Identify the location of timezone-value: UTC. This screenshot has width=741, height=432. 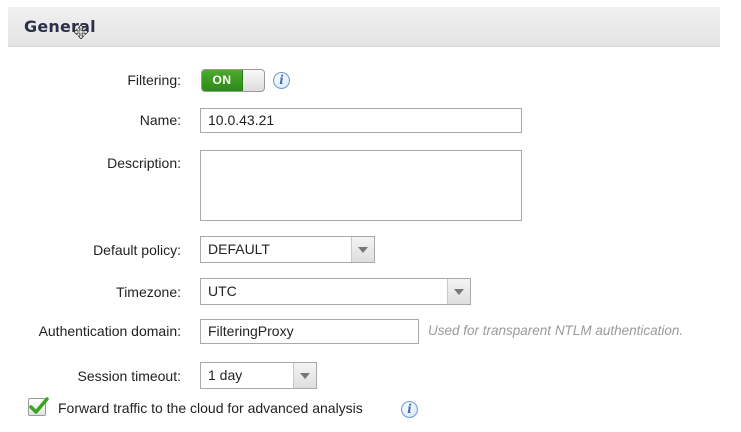
(222, 291).